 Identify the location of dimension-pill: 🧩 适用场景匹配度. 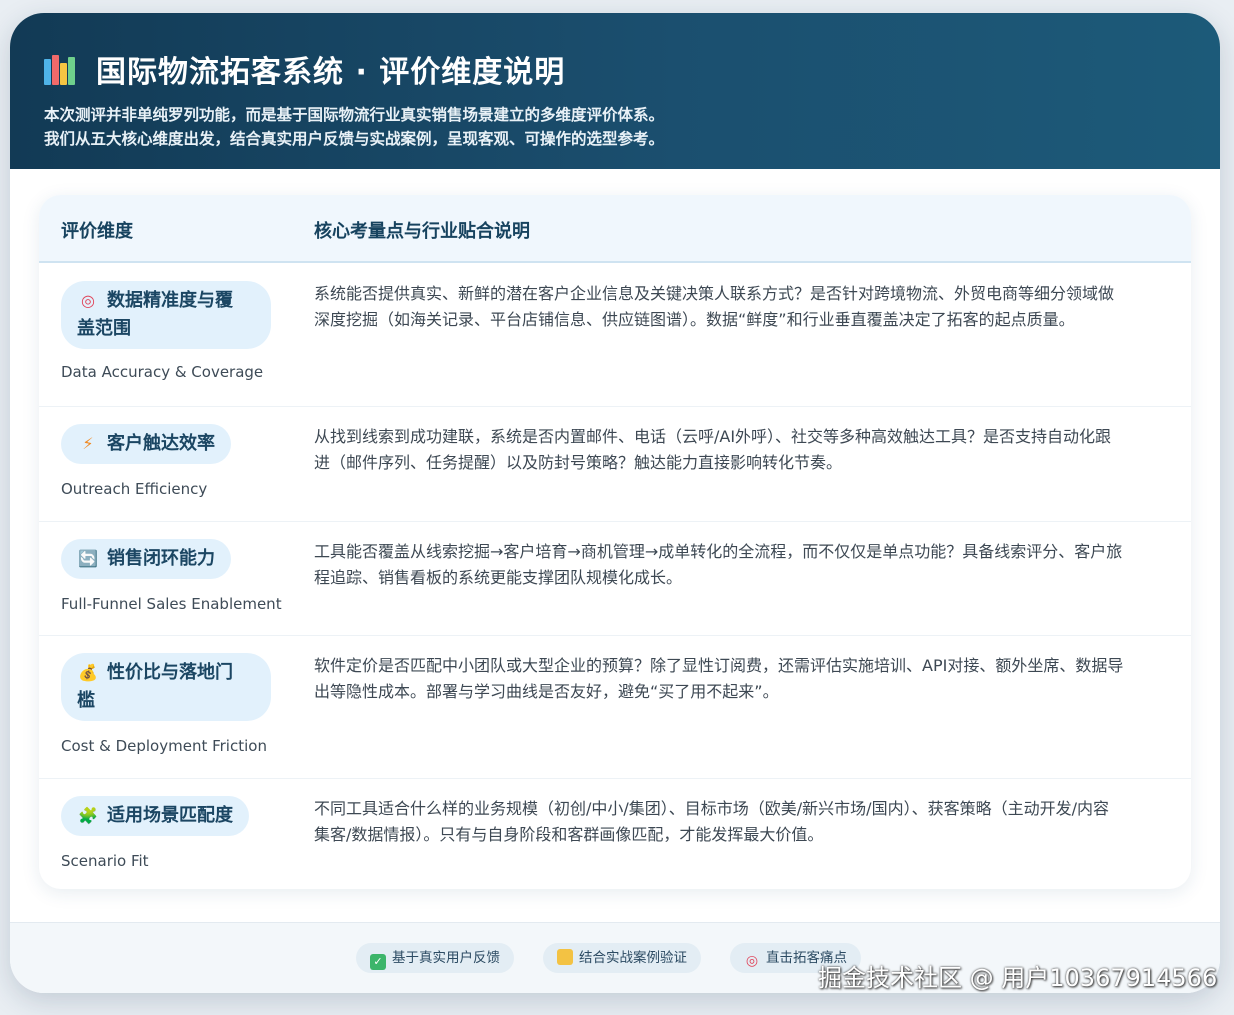
(155, 816).